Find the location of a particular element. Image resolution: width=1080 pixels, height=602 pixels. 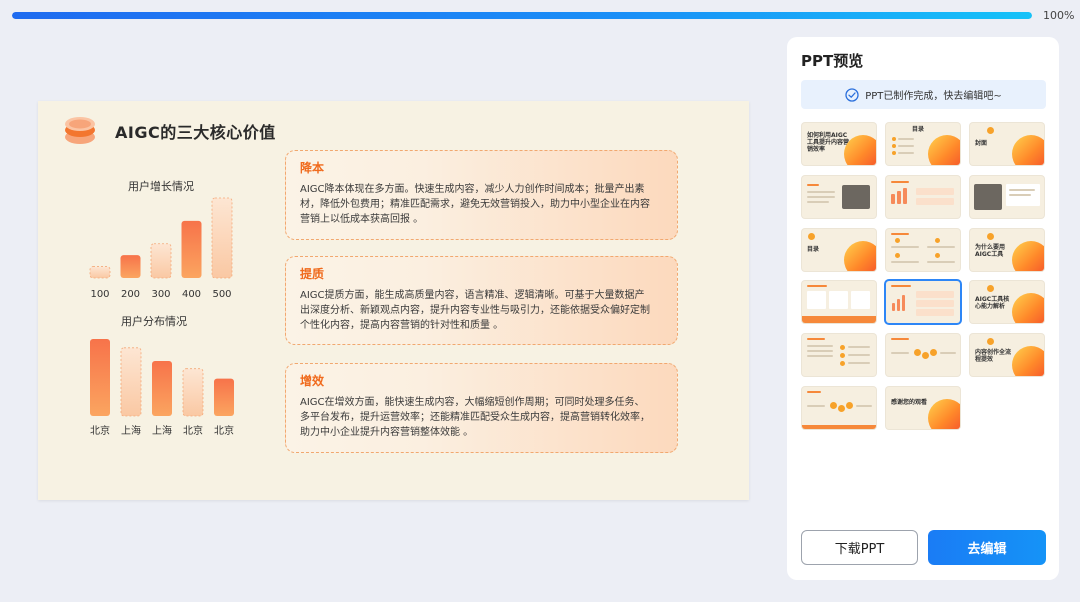

thumbnail-label: 为什么要用AIGC工具 is located at coordinates (990, 251).